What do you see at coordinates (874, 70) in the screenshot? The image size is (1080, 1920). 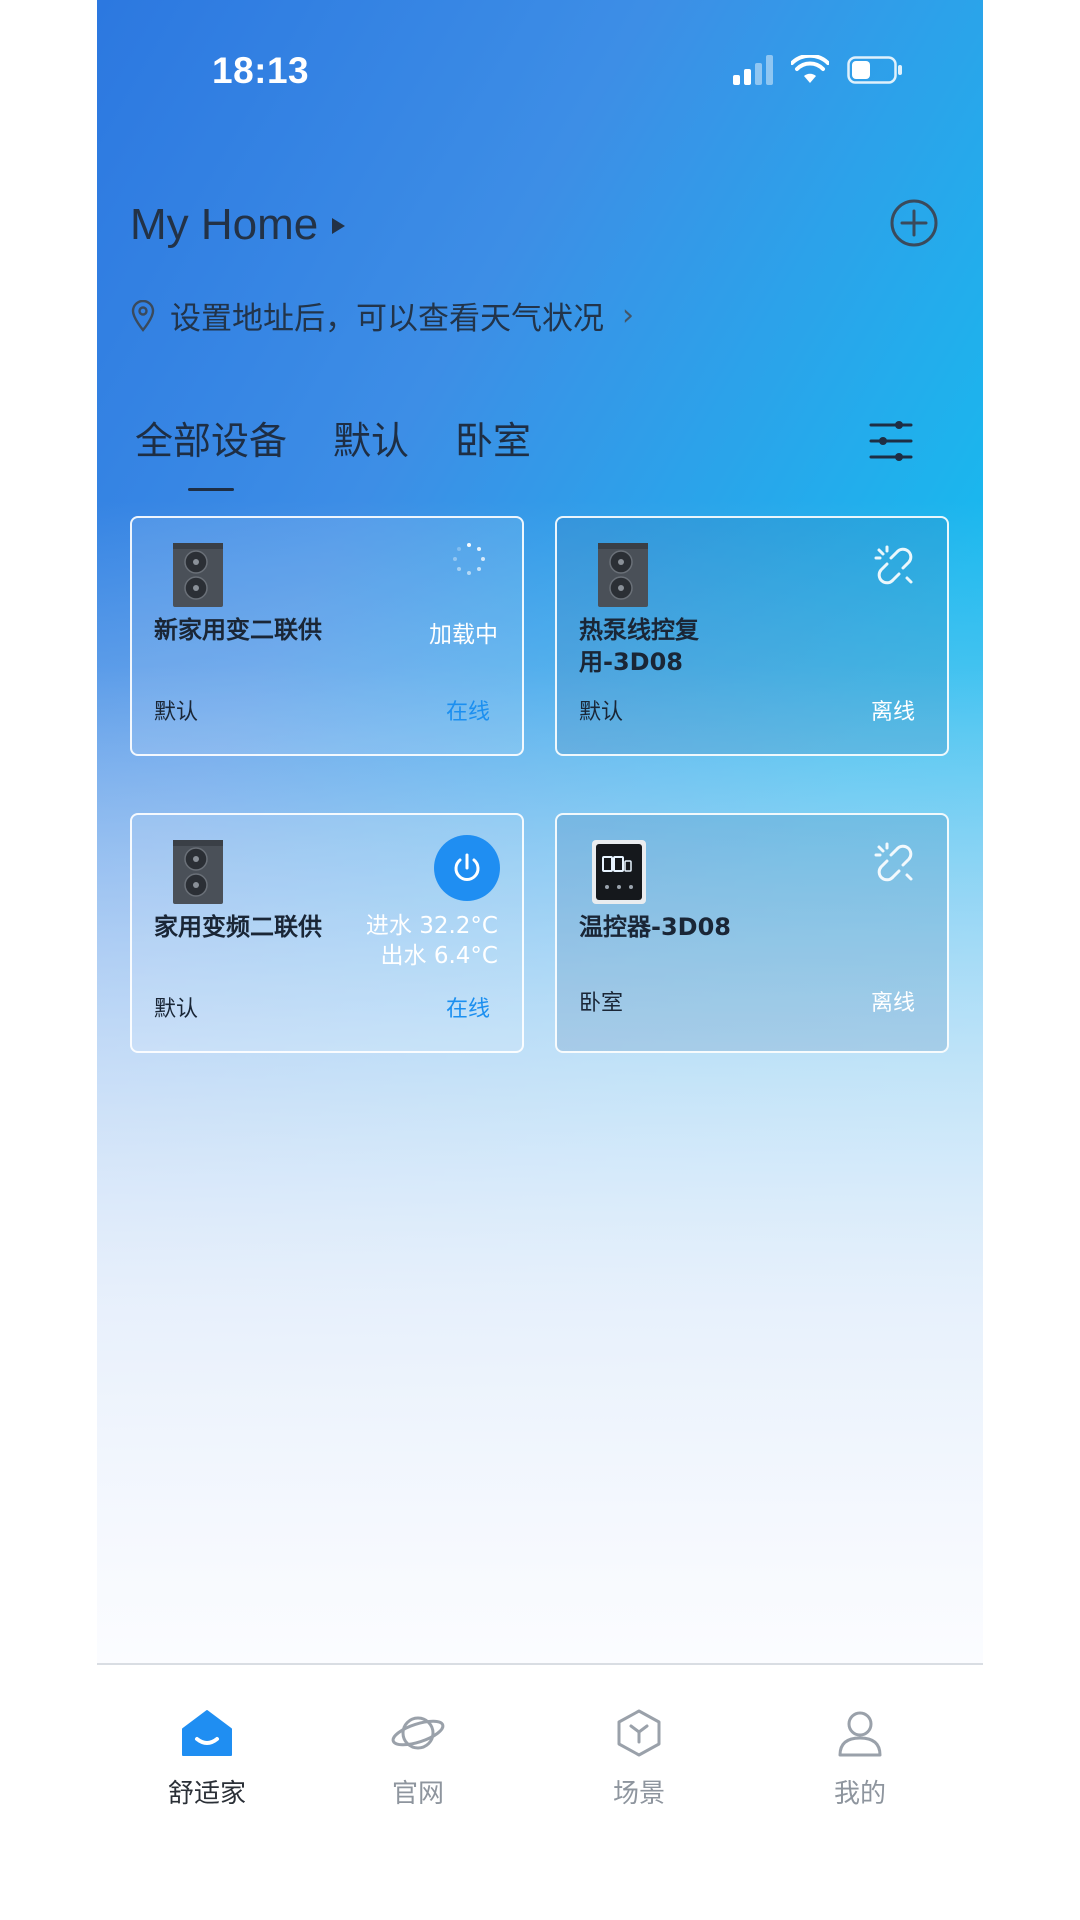 I see `battery-icon` at bounding box center [874, 70].